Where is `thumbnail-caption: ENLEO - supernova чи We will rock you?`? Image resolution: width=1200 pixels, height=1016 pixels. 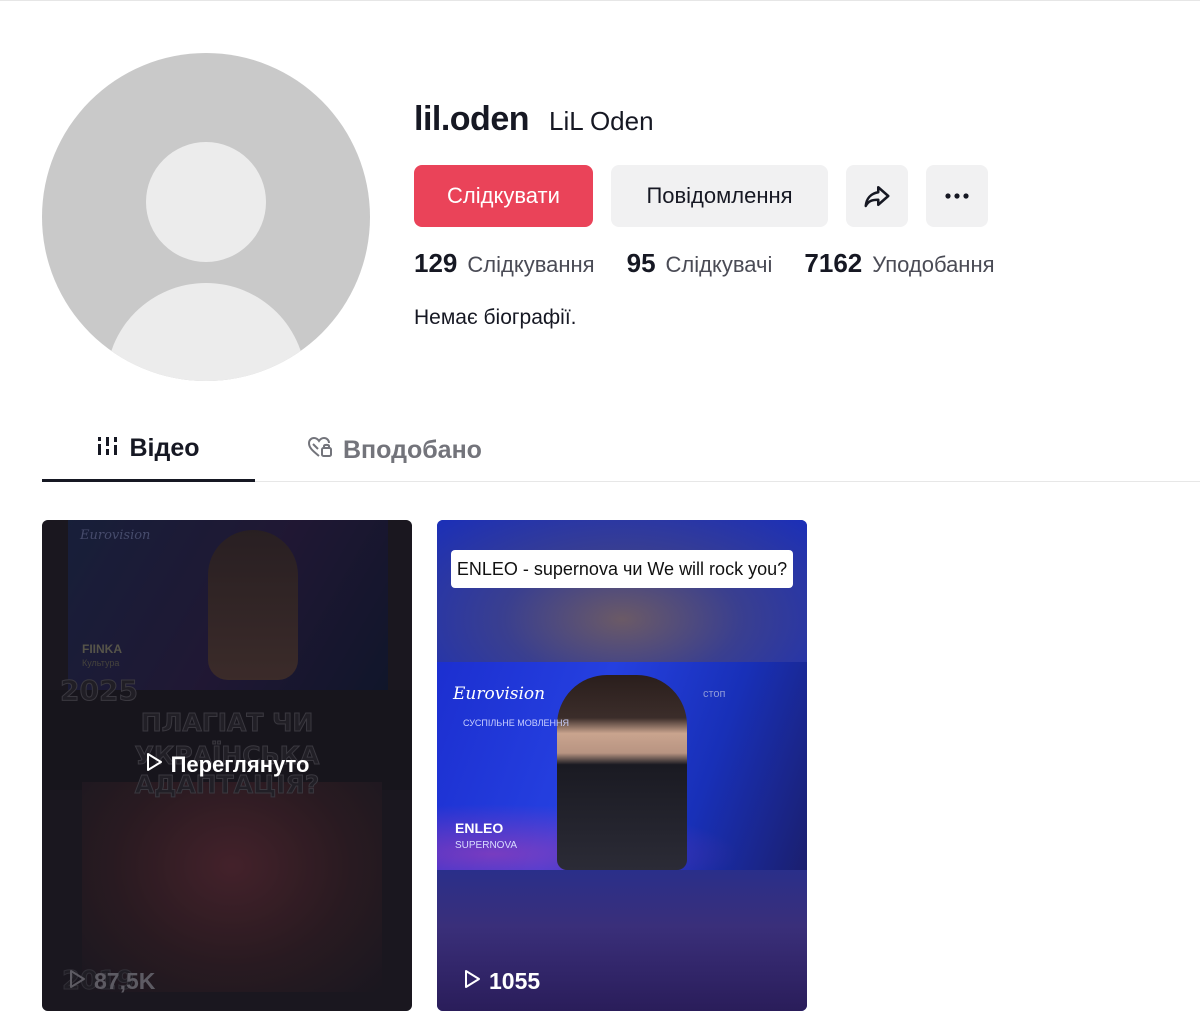
thumbnail-caption: ENLEO - supernova чи We will rock you? is located at coordinates (622, 569).